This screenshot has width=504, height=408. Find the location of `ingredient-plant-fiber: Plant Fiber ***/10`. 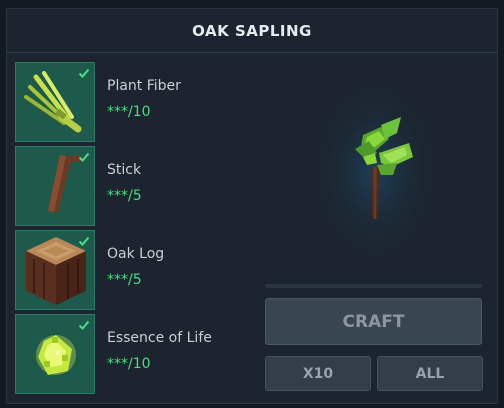

ingredient-plant-fiber: Plant Fiber ***/10 is located at coordinates (140, 102).